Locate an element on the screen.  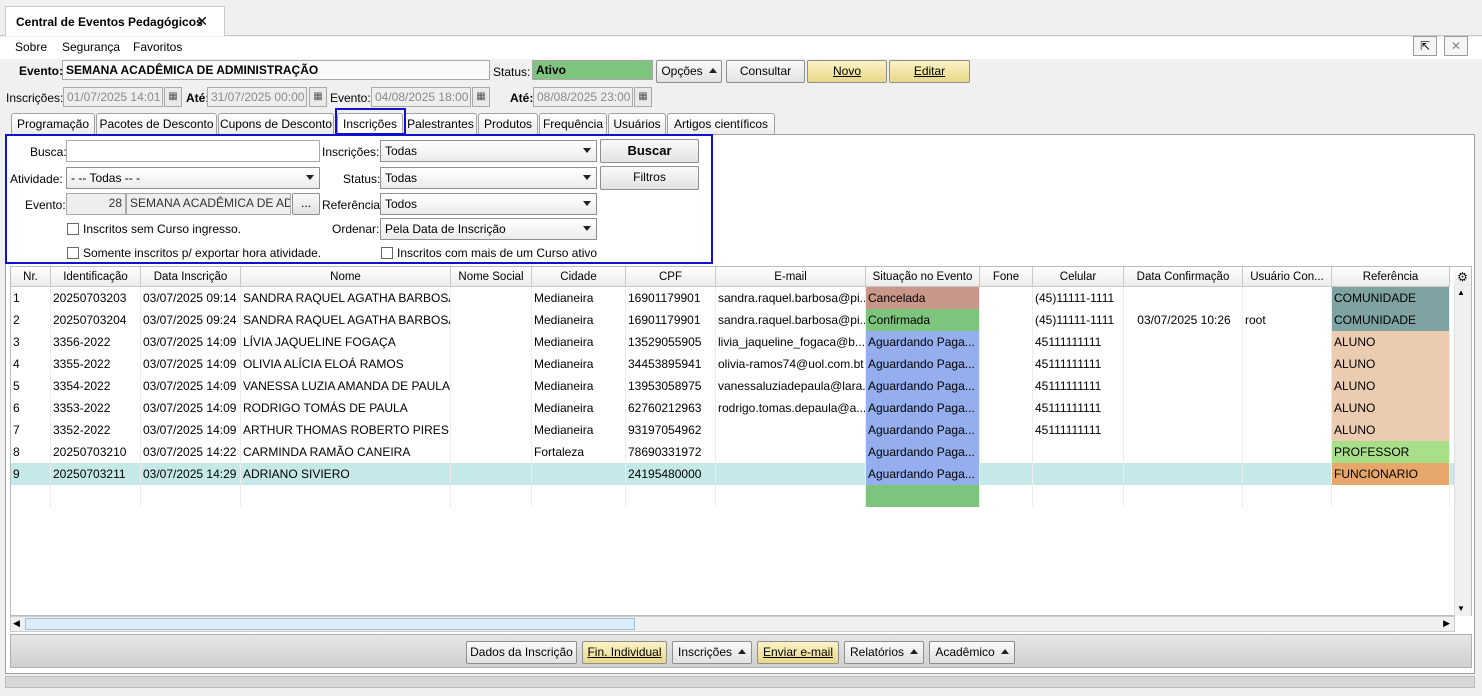
table-cell-nome: SANDRA RAQUEL AGATHA BARBOSA is located at coordinates (346, 298).